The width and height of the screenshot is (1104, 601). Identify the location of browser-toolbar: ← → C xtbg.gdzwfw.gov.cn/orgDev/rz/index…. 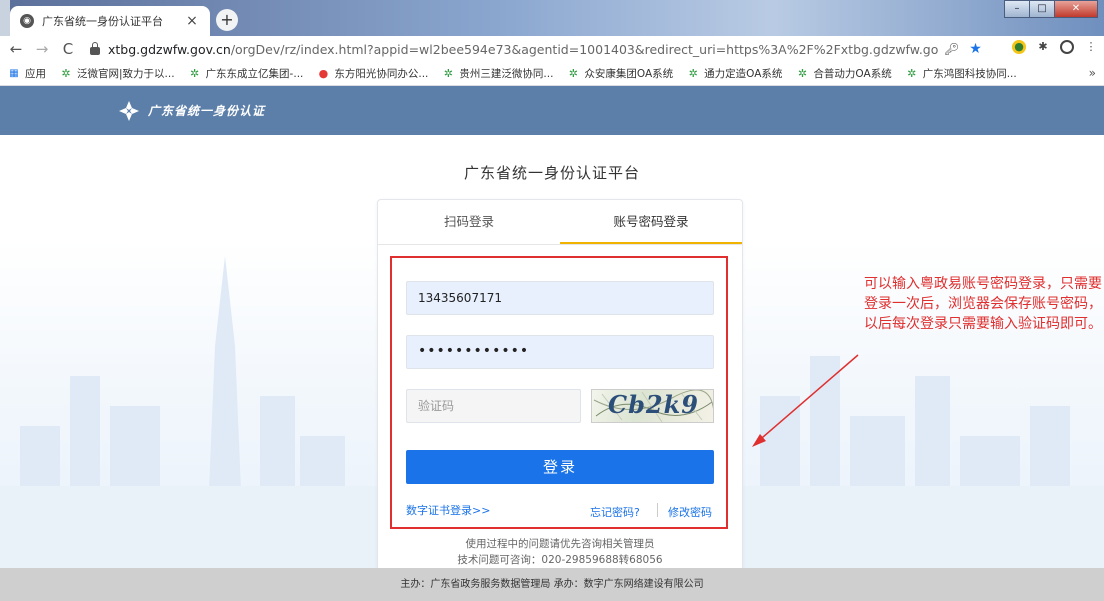
(552, 49).